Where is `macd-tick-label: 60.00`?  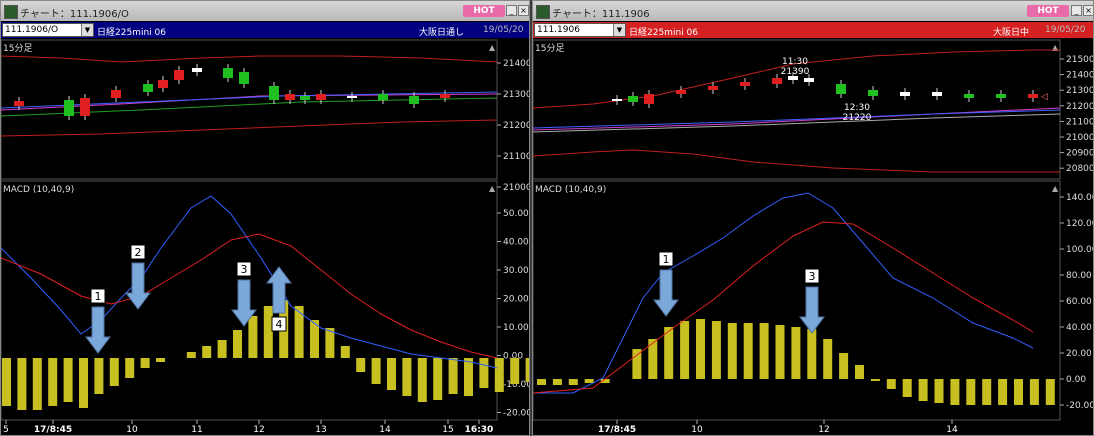 macd-tick-label: 60.00 is located at coordinates (1079, 302).